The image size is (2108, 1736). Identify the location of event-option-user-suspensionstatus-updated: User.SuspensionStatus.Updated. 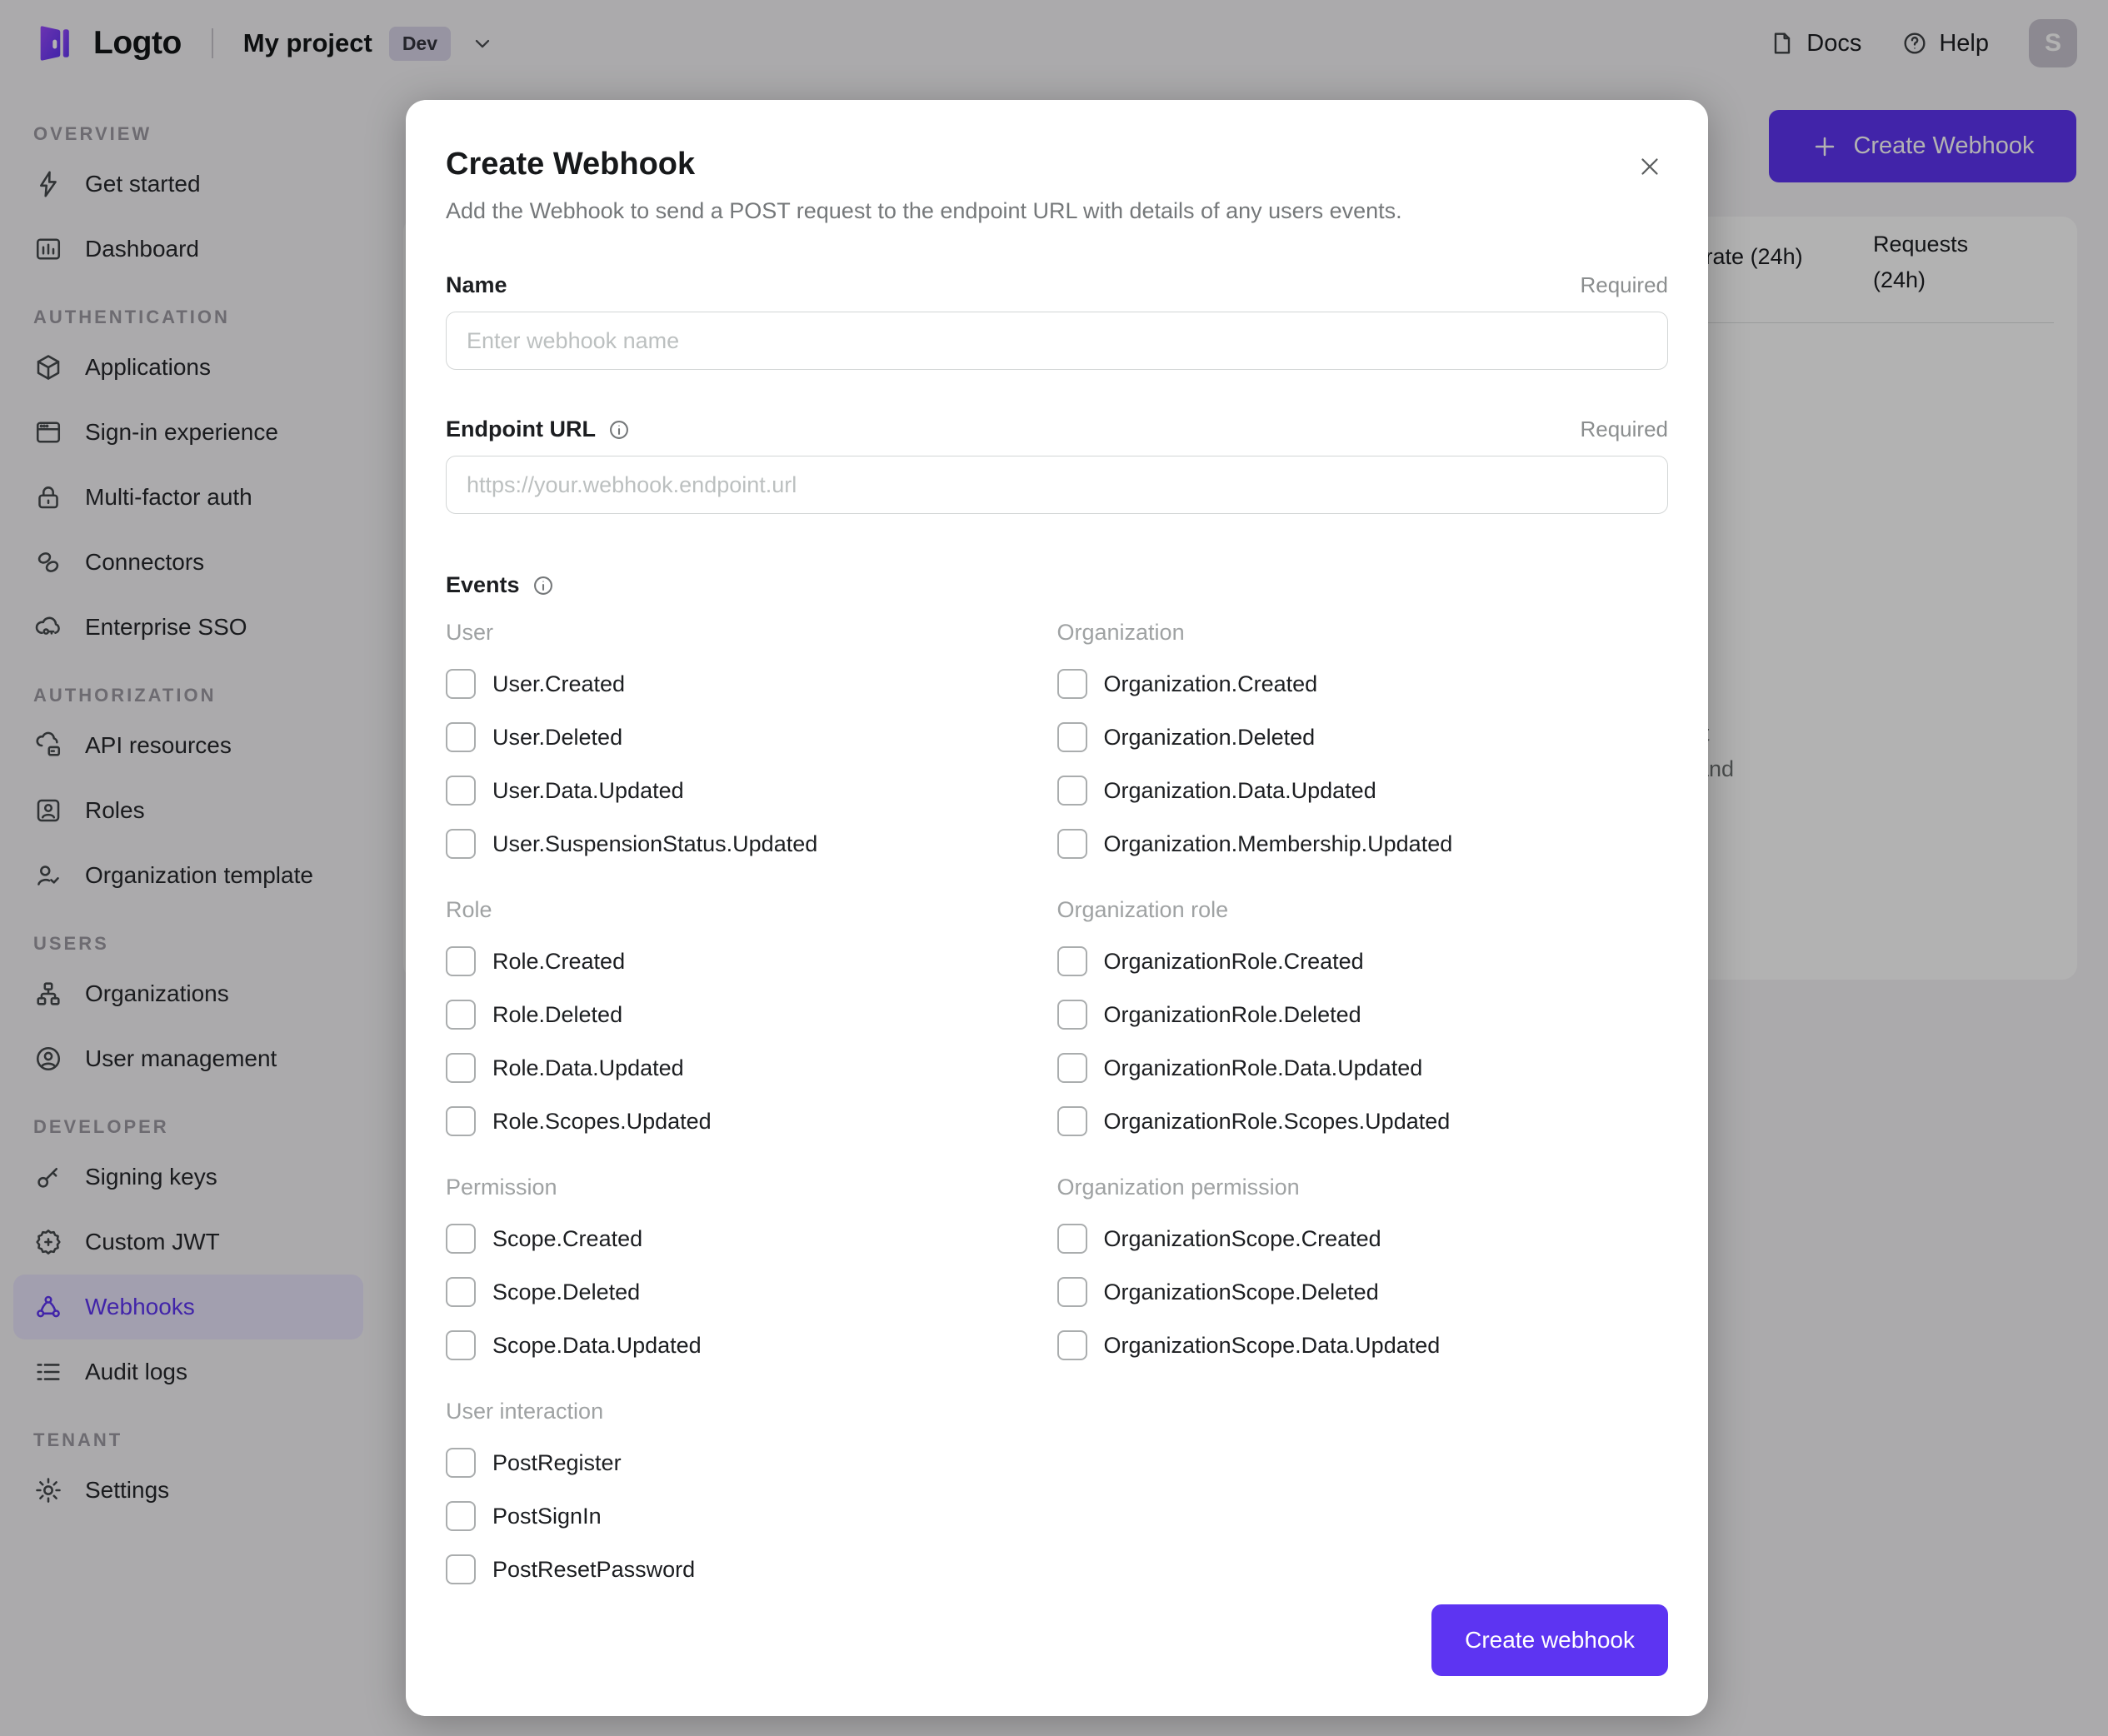
(751, 844).